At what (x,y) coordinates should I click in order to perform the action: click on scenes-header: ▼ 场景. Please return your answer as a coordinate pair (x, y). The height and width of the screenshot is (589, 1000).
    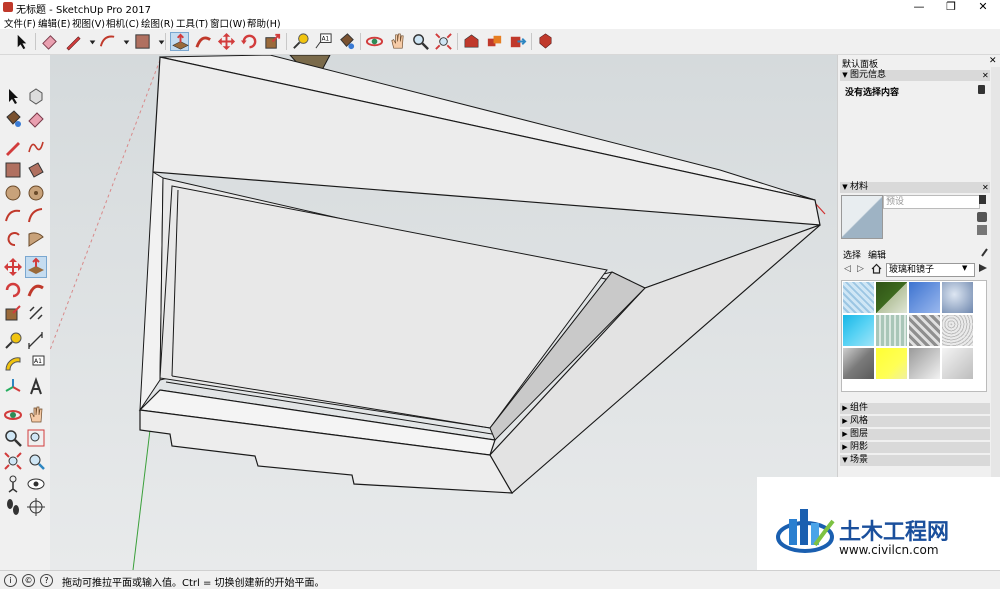
    Looking at the image, I should click on (915, 460).